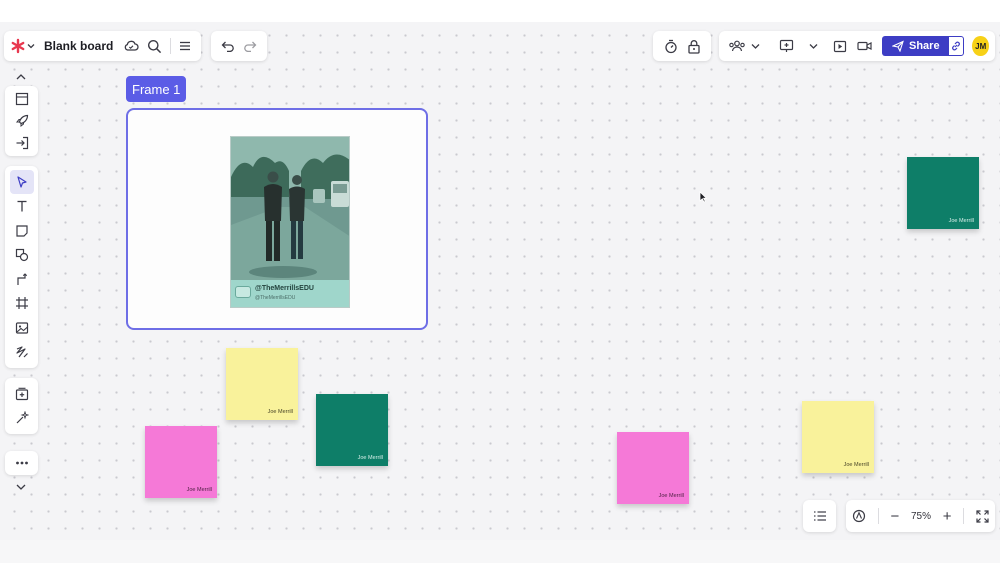 Image resolution: width=1000 pixels, height=563 pixels. What do you see at coordinates (239, 46) in the screenshot?
I see `history-panel` at bounding box center [239, 46].